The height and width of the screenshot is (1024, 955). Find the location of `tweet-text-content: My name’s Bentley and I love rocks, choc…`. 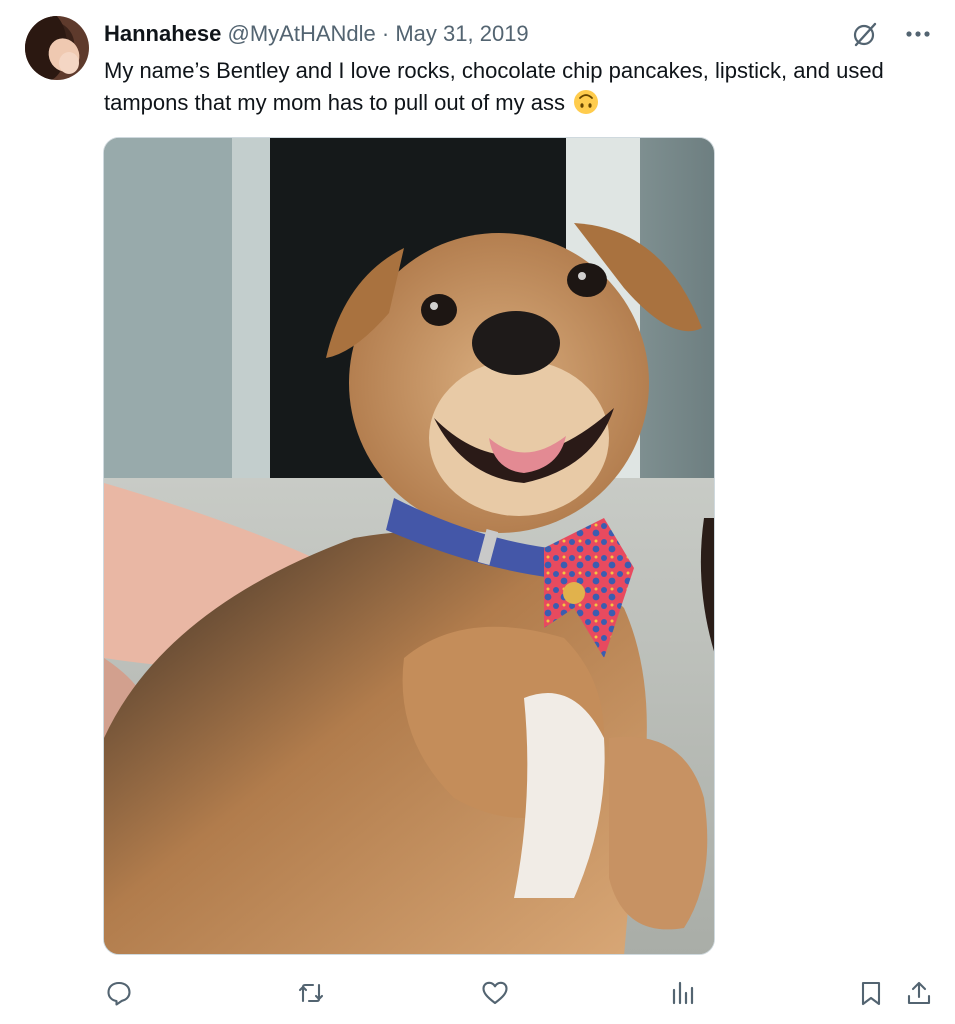

tweet-text-content: My name’s Bentley and I love rocks, choc… is located at coordinates (494, 86).